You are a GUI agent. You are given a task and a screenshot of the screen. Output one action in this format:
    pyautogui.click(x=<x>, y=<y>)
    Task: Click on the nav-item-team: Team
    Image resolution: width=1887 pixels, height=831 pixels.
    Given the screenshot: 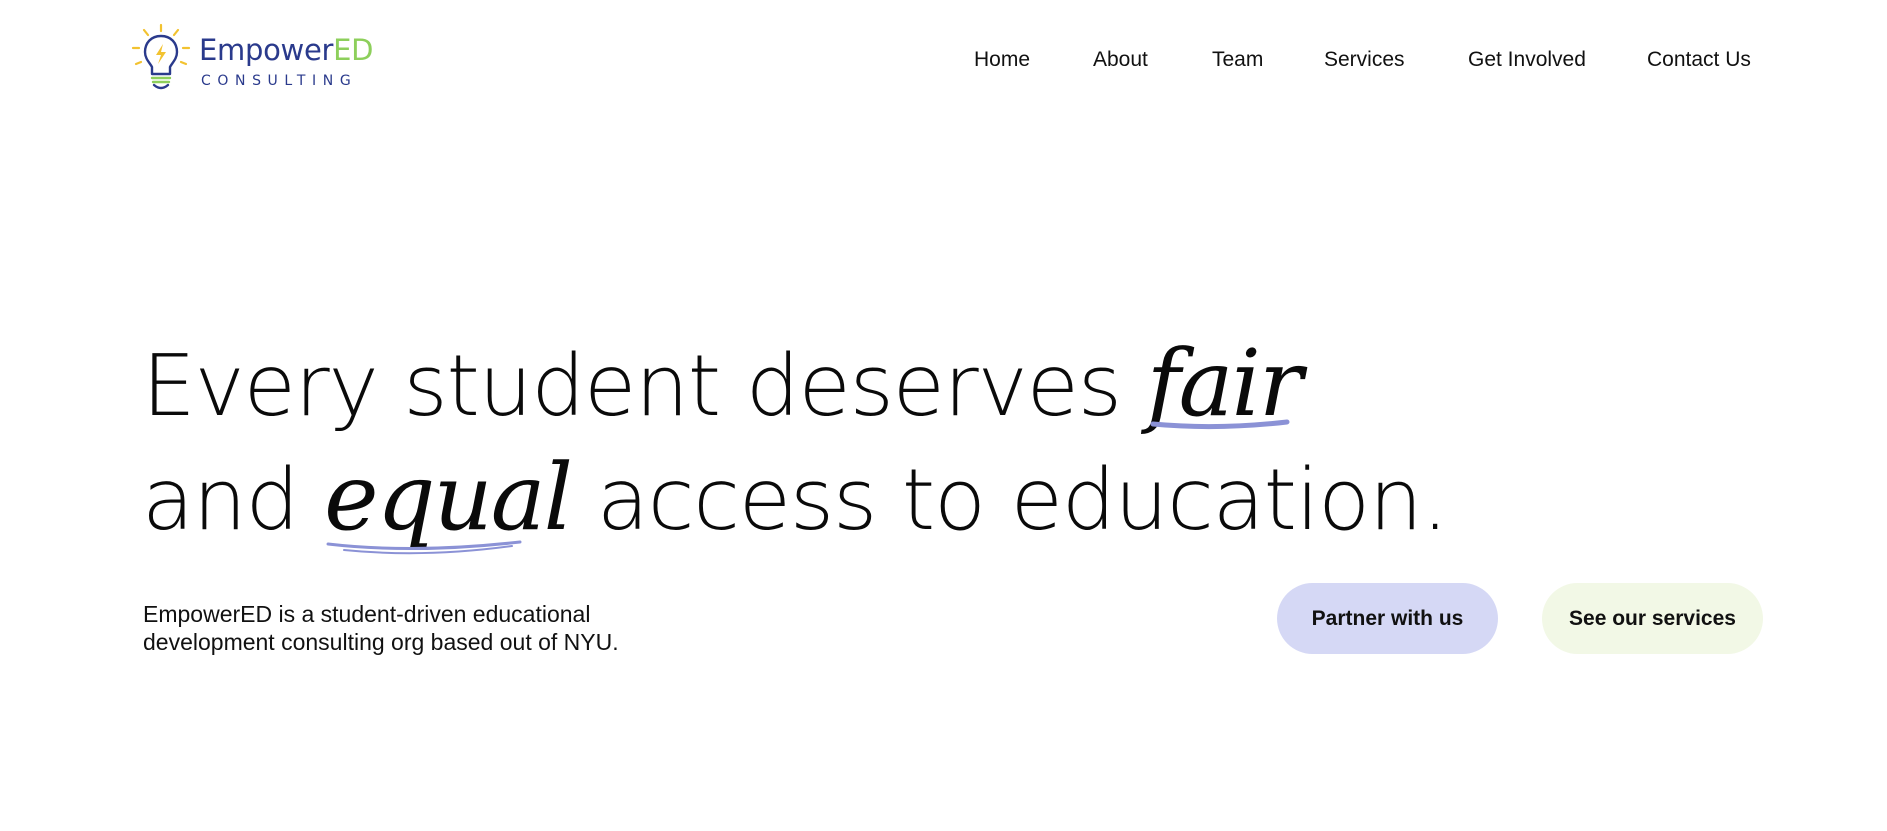 What is the action you would take?
    pyautogui.click(x=1237, y=60)
    